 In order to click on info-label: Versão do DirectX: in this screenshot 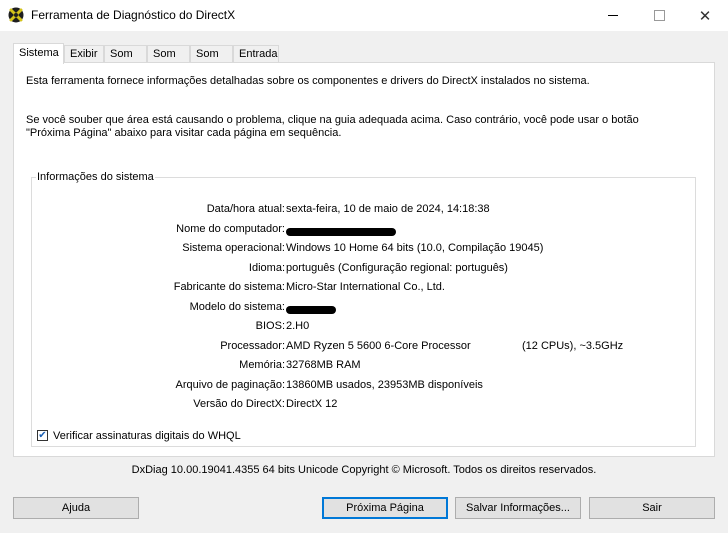, I will do `click(239, 404)`.